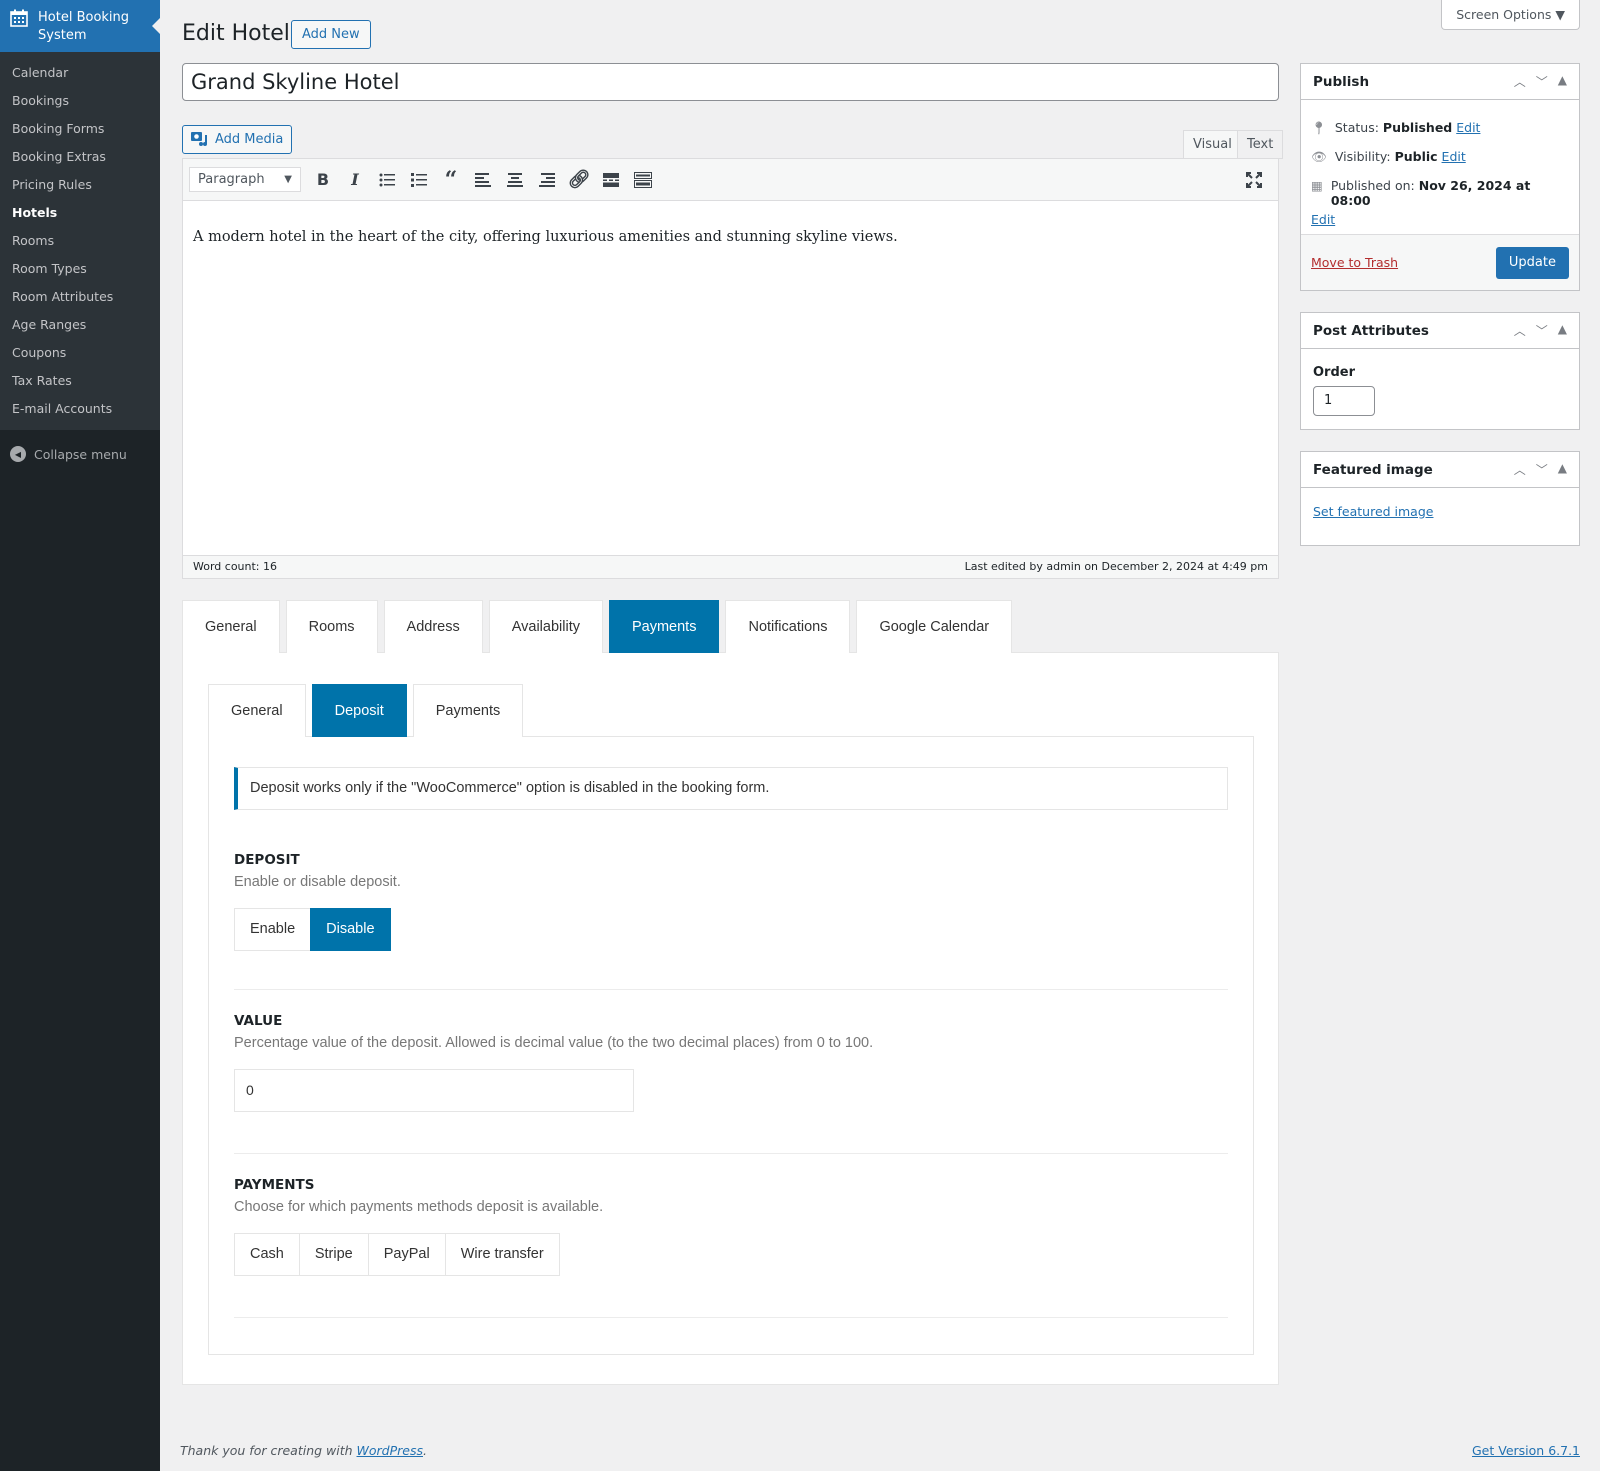 The height and width of the screenshot is (1471, 1600). Describe the element at coordinates (1440, 498) in the screenshot. I see `featured-image-box: Featured image ︿ ﹀ ▲ Set featured image` at that location.